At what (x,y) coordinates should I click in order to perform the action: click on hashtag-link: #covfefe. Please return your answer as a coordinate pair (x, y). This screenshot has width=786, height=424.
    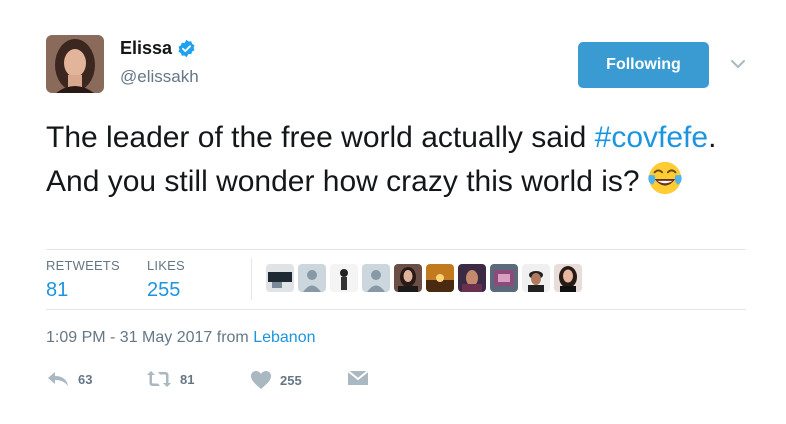
    Looking at the image, I should click on (651, 137).